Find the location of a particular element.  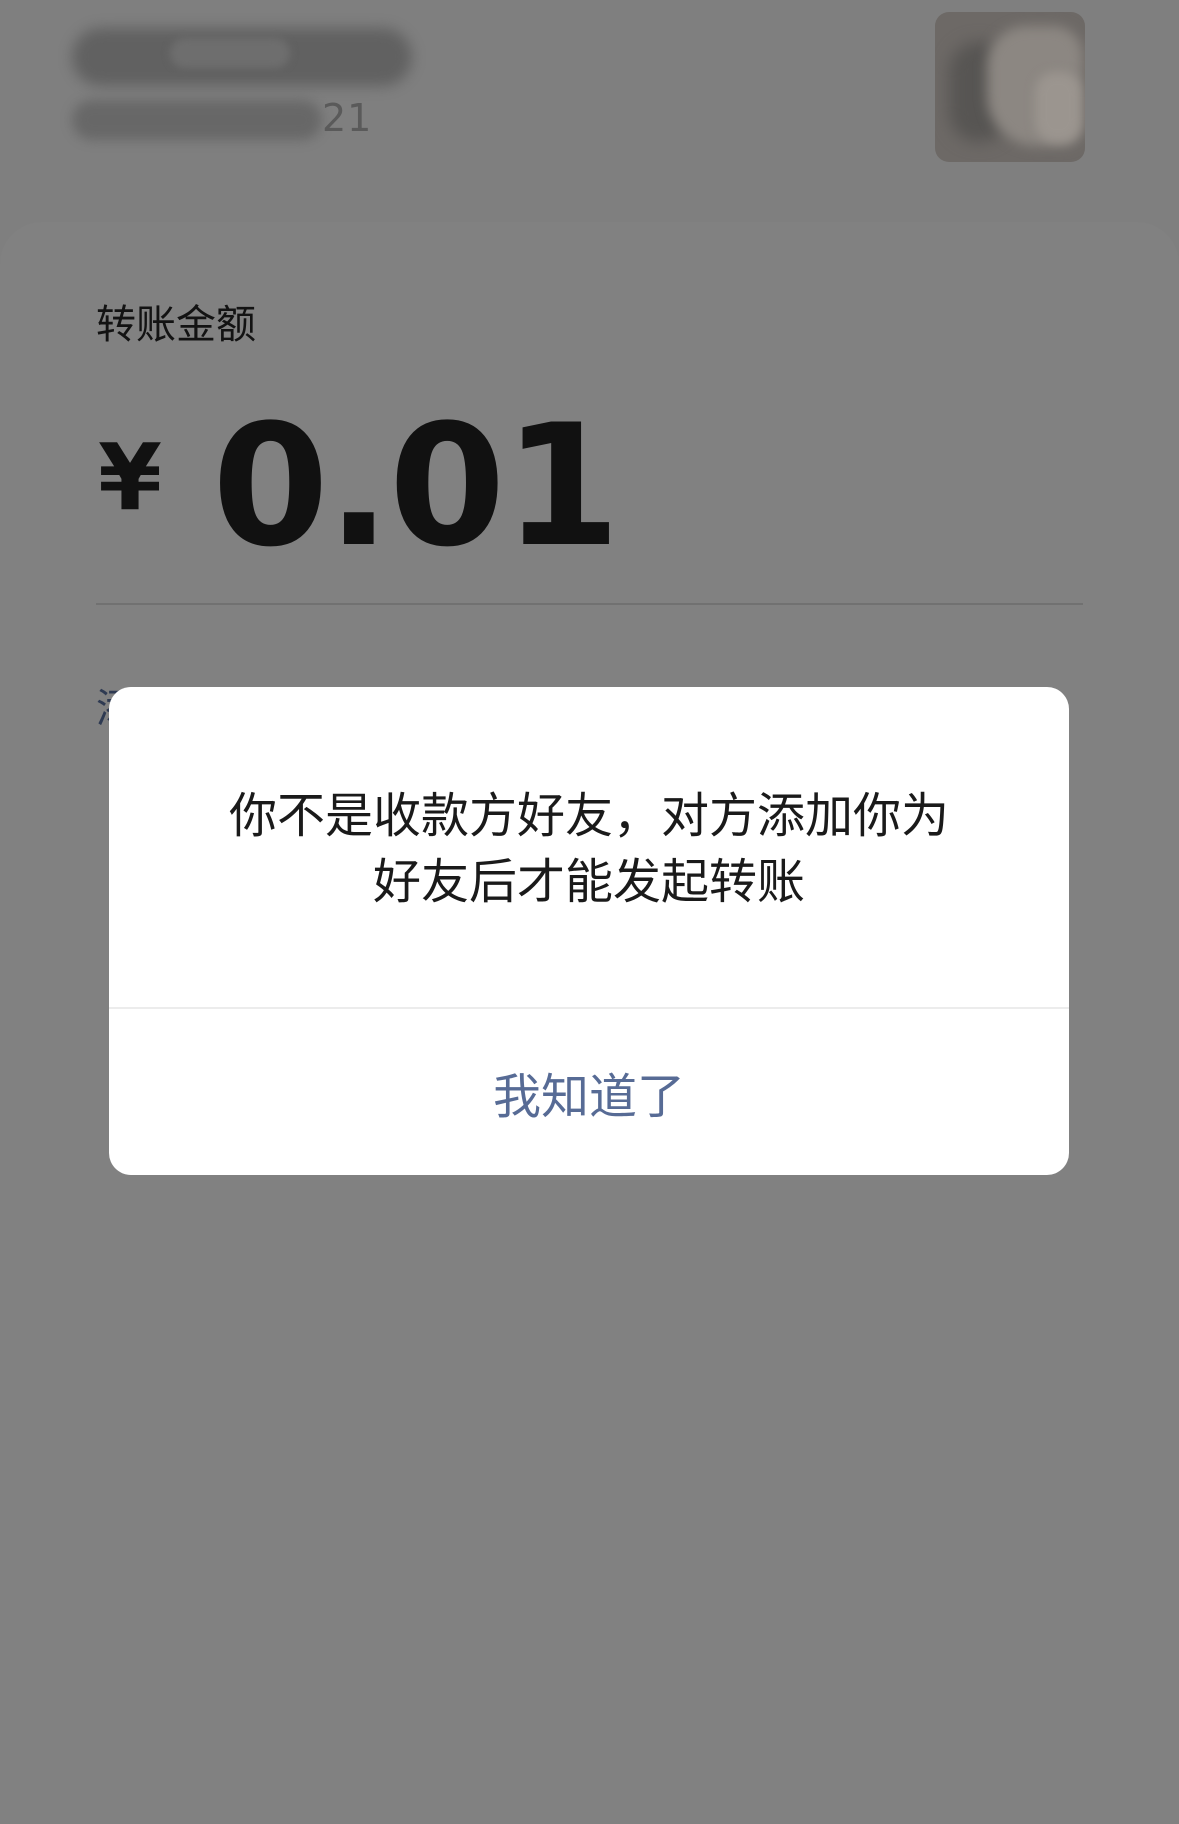

recipient-name-redacted-detail is located at coordinates (230, 53).